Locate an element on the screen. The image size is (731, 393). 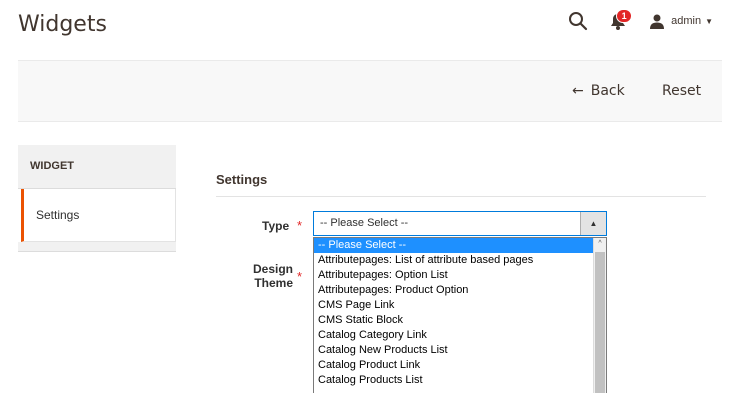
type-label: Type is located at coordinates (276, 226).